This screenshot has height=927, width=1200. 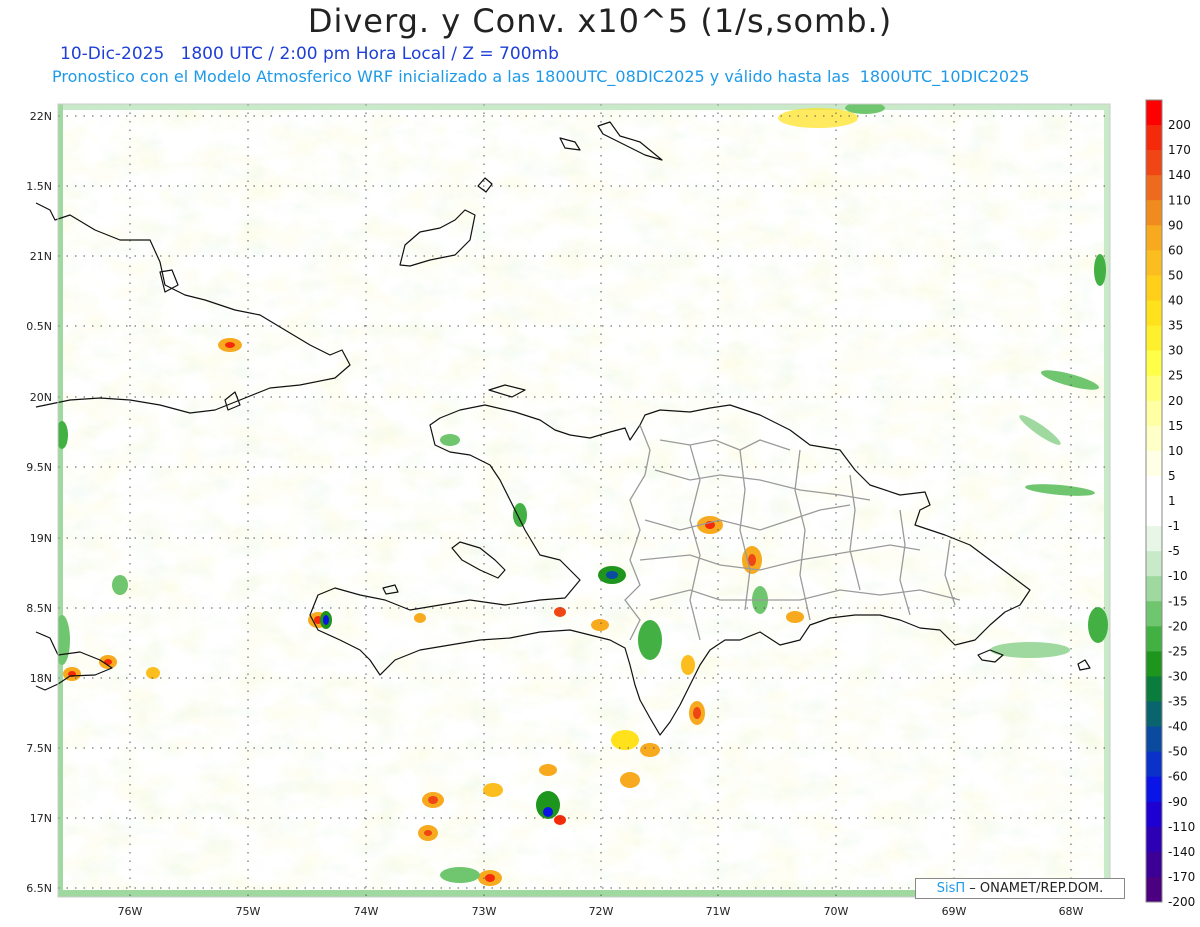 I want to click on colorbar-label: 35, so click(x=1175, y=326).